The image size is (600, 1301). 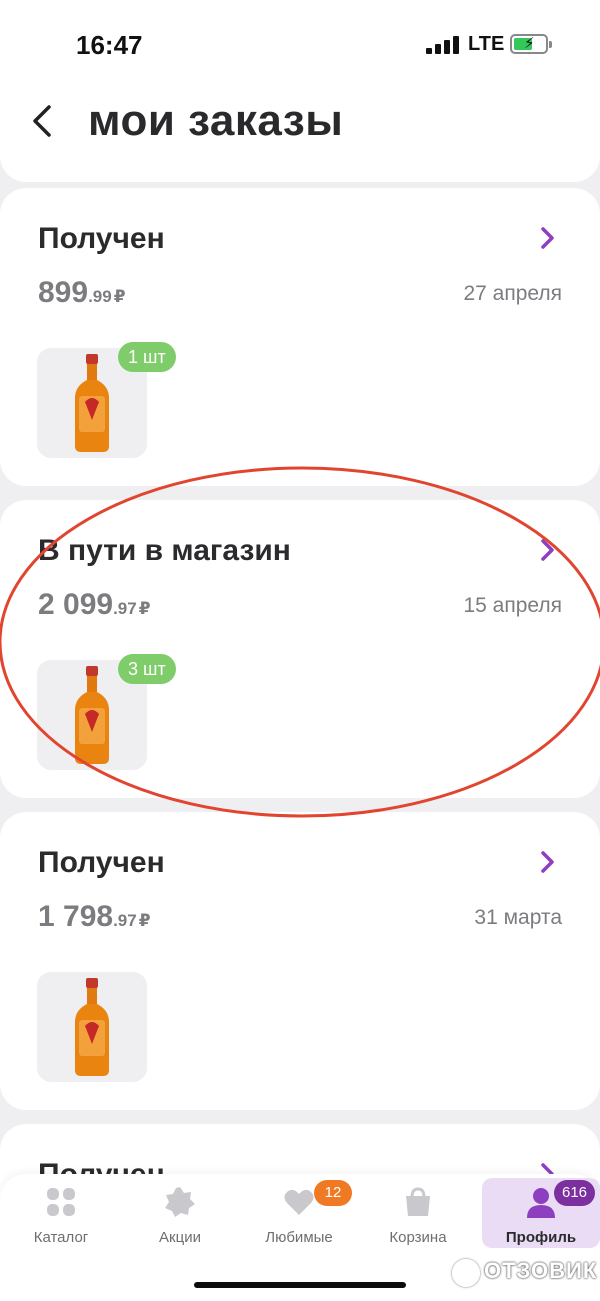 What do you see at coordinates (94, 916) in the screenshot?
I see `order-price: 1 798.97 ₽` at bounding box center [94, 916].